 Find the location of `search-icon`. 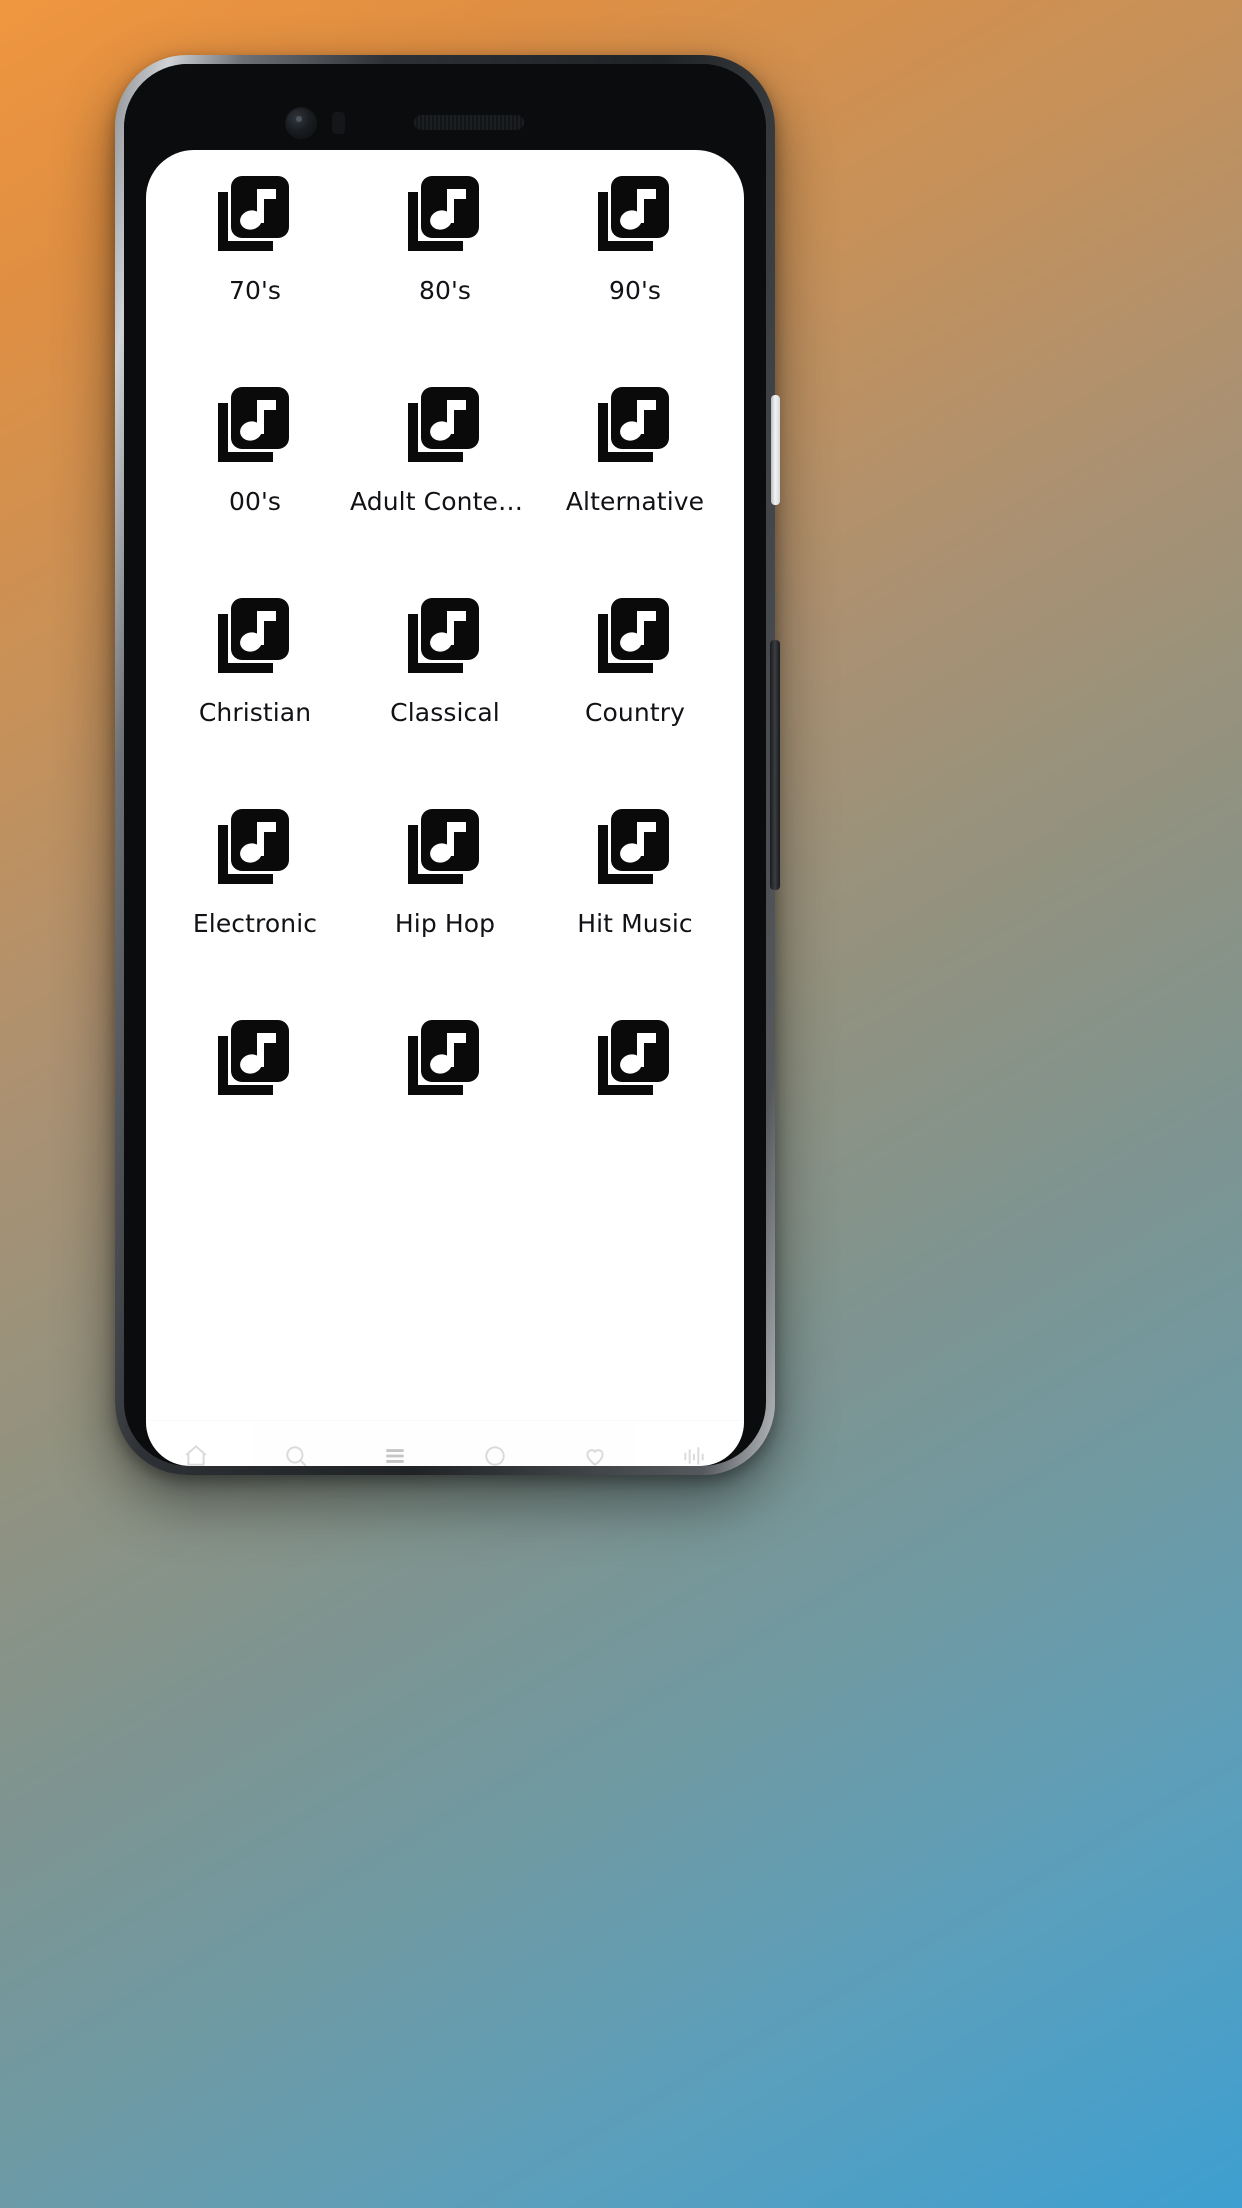

search-icon is located at coordinates (295, 1456).